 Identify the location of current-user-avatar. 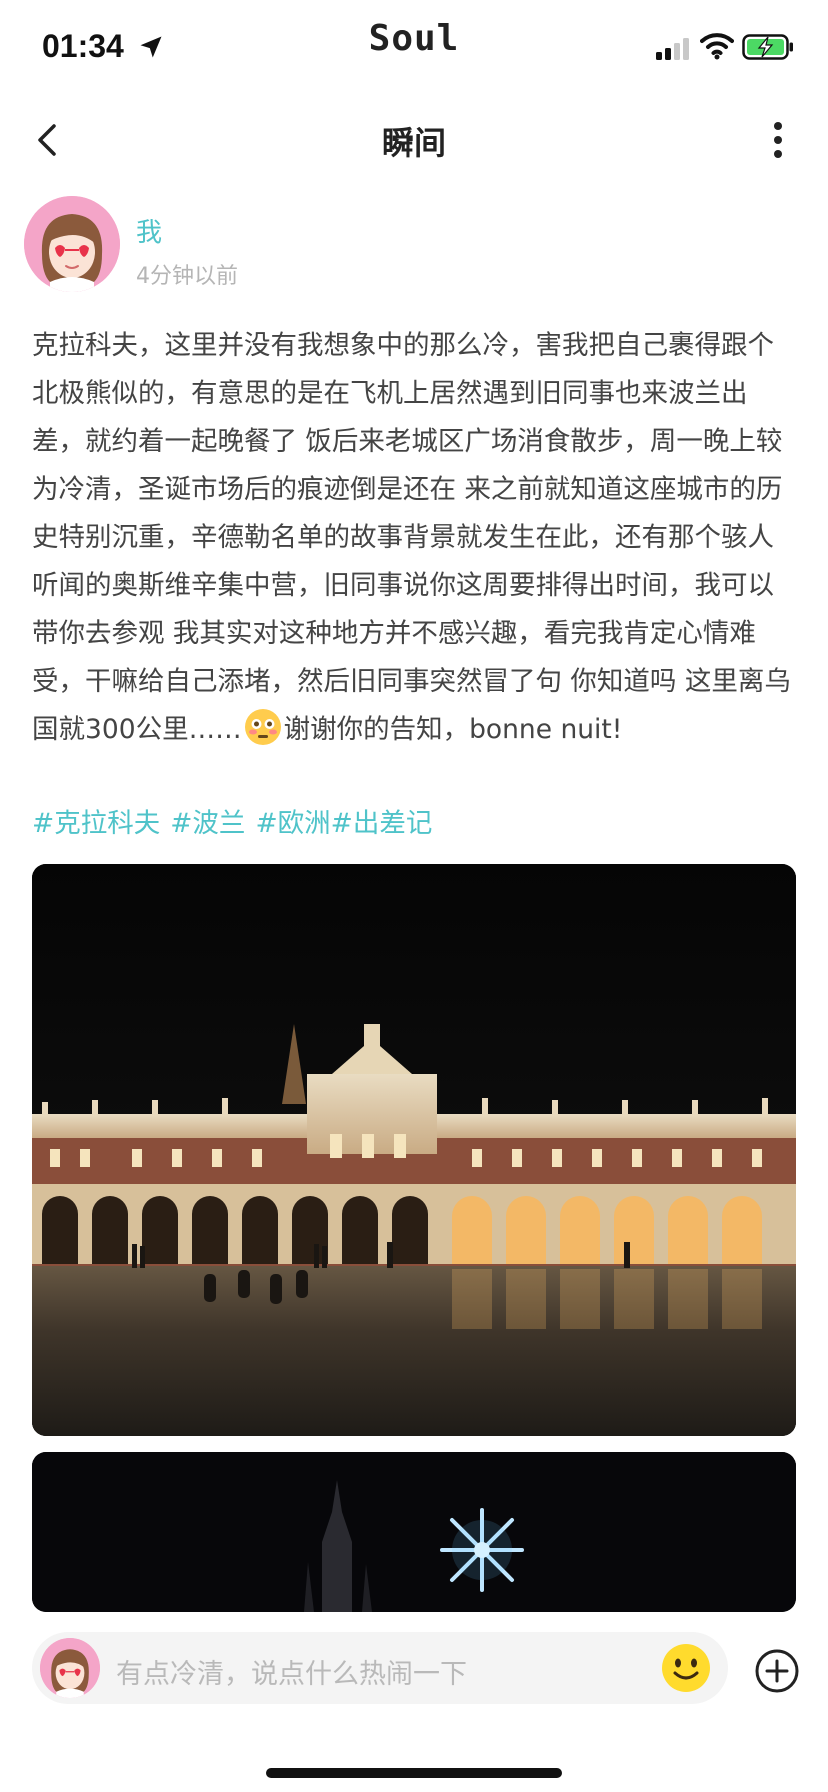
(70, 1668).